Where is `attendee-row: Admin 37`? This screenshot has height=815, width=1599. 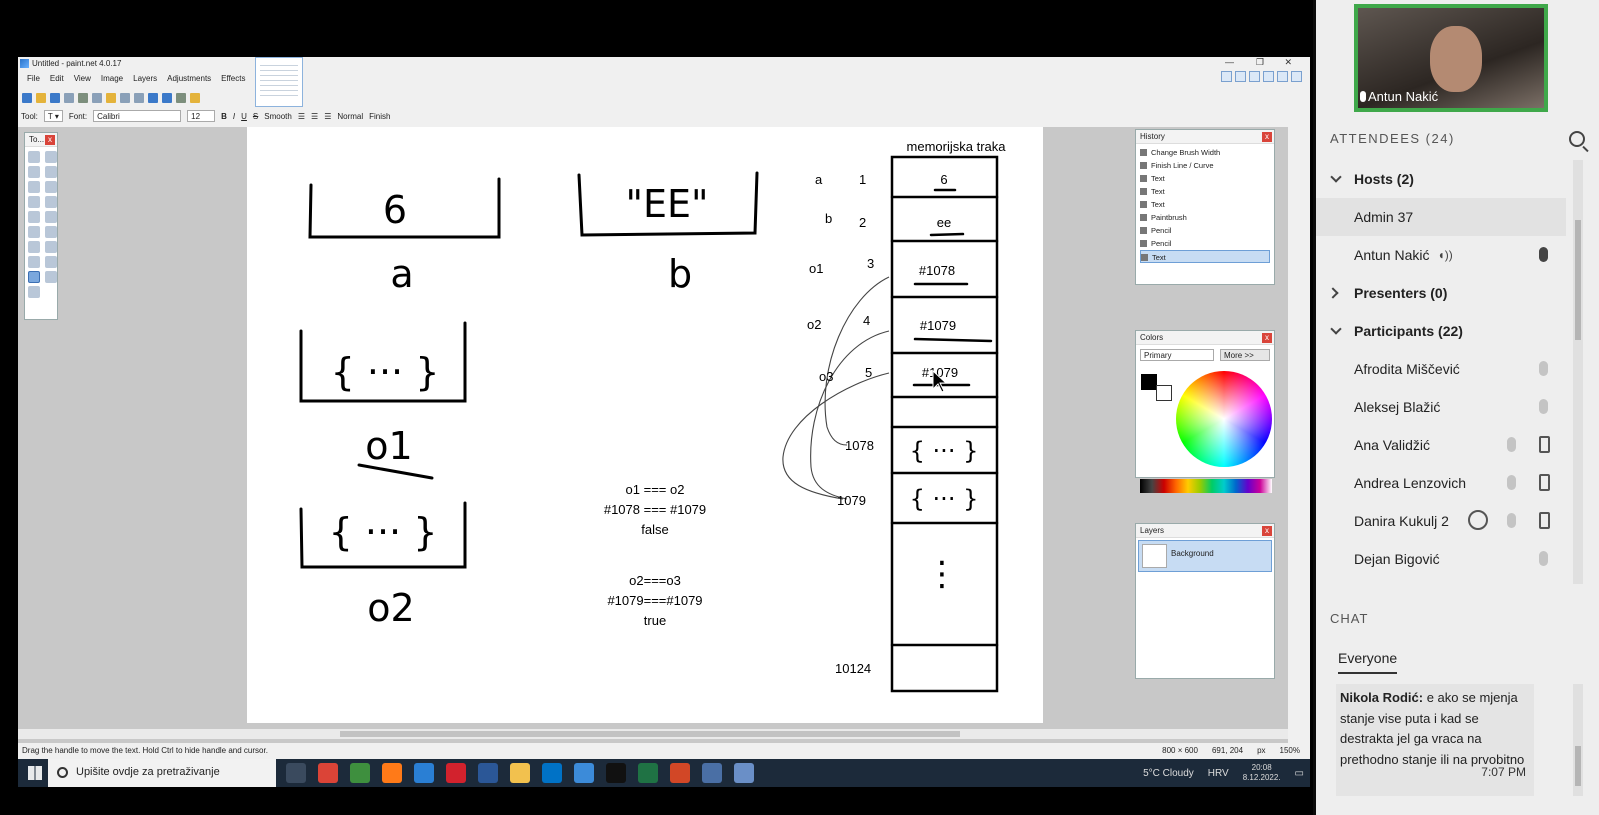
attendee-row: Admin 37 is located at coordinates (1441, 217).